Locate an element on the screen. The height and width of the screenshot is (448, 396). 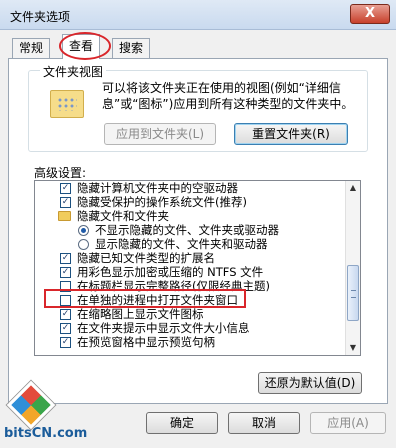
vertical-scrollbar: ▲ ▼ is located at coordinates (352, 268).